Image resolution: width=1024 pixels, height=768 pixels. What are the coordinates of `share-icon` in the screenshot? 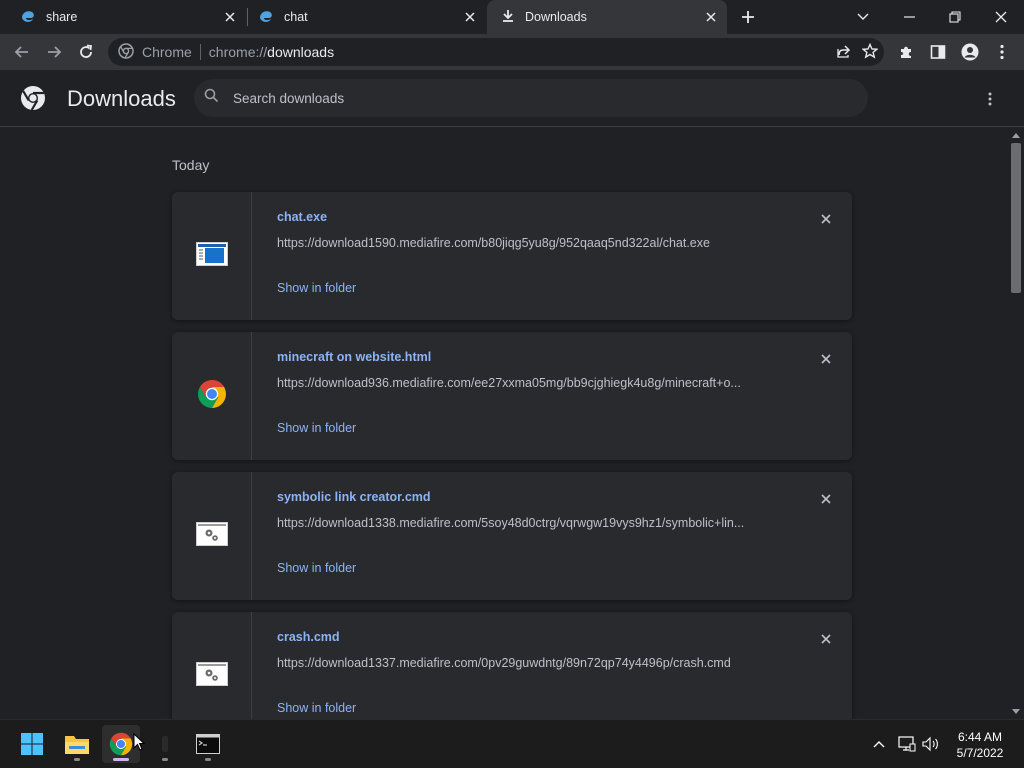 It's located at (844, 52).